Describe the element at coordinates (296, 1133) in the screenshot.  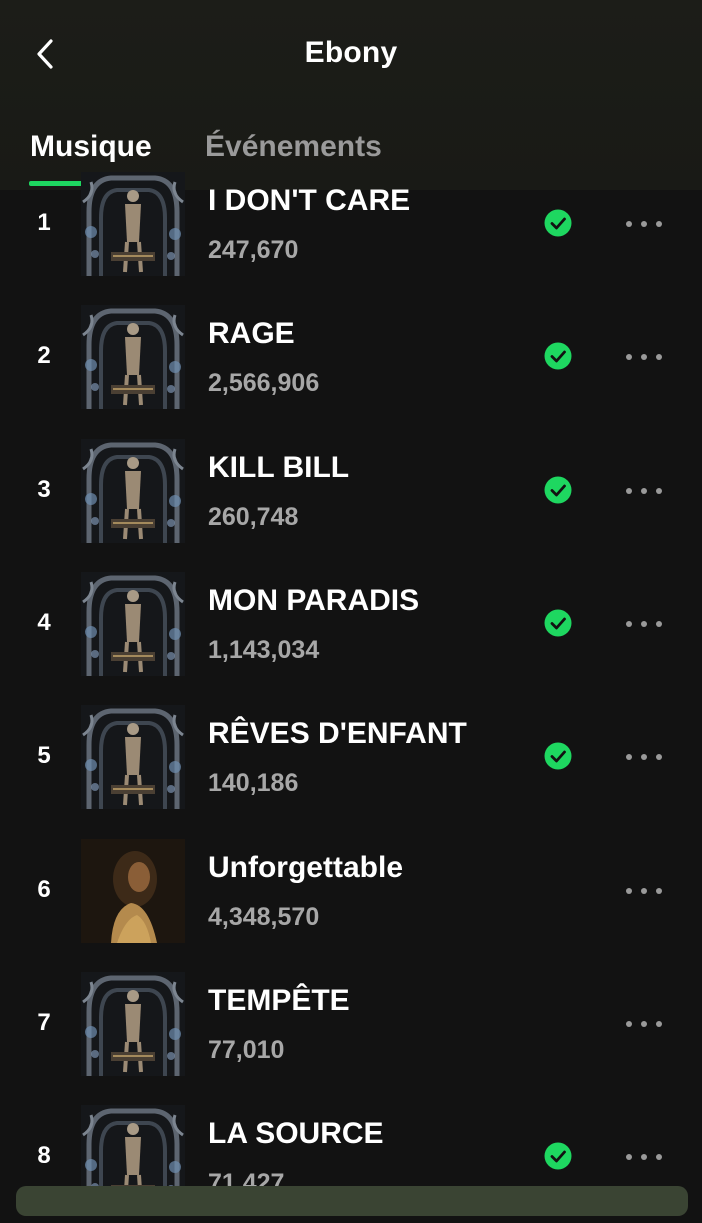
I see `track-title: LA SOURCE` at that location.